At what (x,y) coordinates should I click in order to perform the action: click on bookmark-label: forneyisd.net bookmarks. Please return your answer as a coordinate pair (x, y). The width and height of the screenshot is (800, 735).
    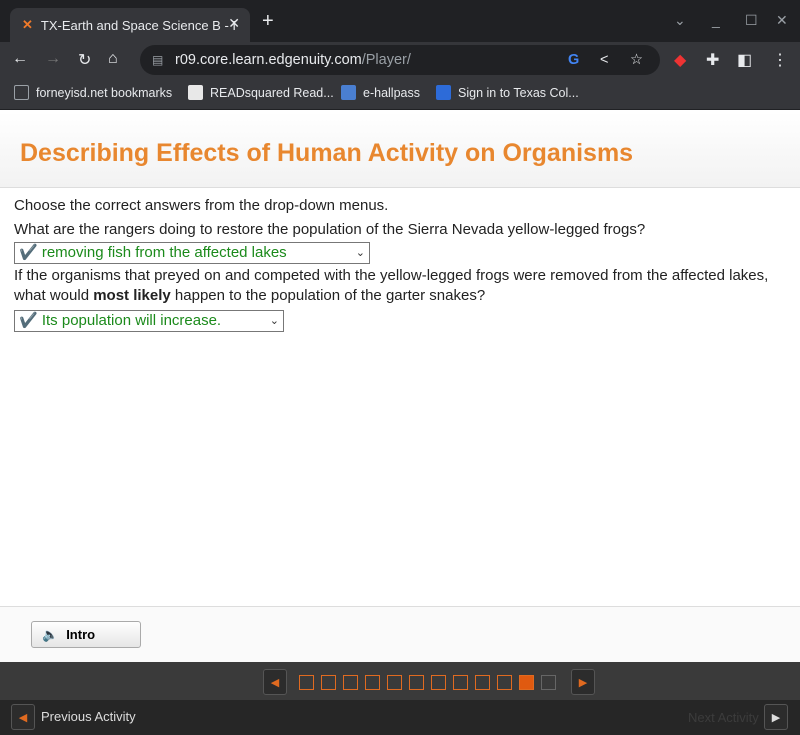
    Looking at the image, I should click on (104, 92).